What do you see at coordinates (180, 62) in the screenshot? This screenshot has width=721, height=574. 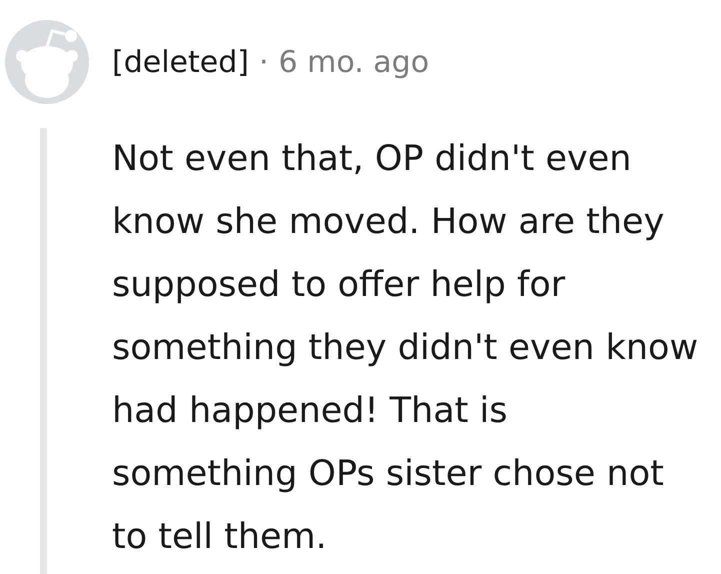 I see `author-name: [deleted]` at bounding box center [180, 62].